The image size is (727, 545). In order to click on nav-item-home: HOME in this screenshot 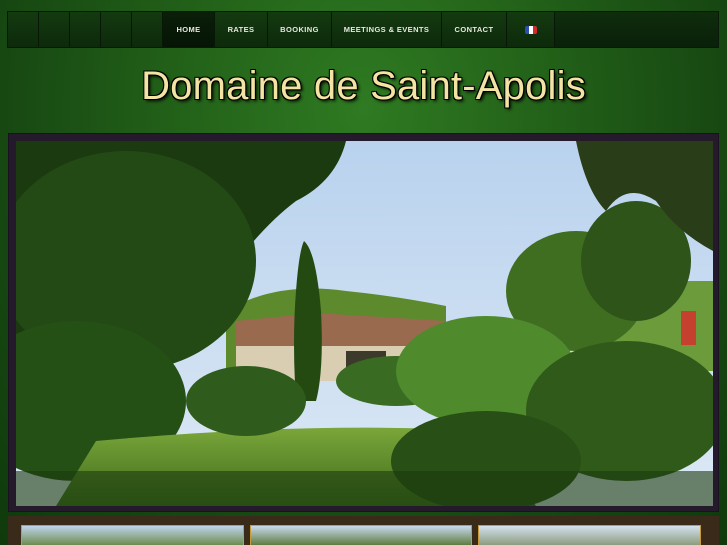, I will do `click(189, 29)`.